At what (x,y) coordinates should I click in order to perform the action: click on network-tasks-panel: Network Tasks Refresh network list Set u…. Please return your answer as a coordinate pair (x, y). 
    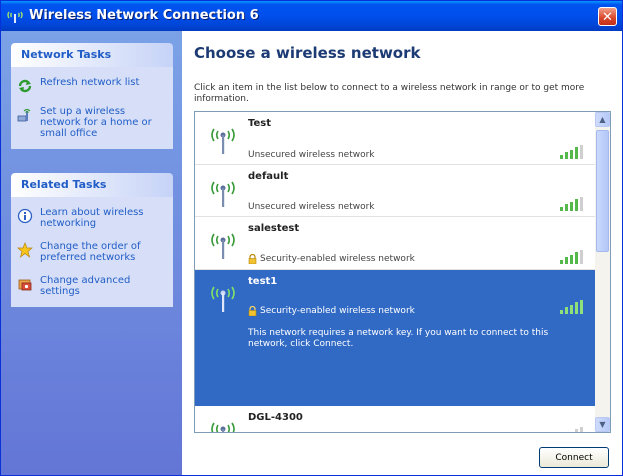
    Looking at the image, I should click on (92, 96).